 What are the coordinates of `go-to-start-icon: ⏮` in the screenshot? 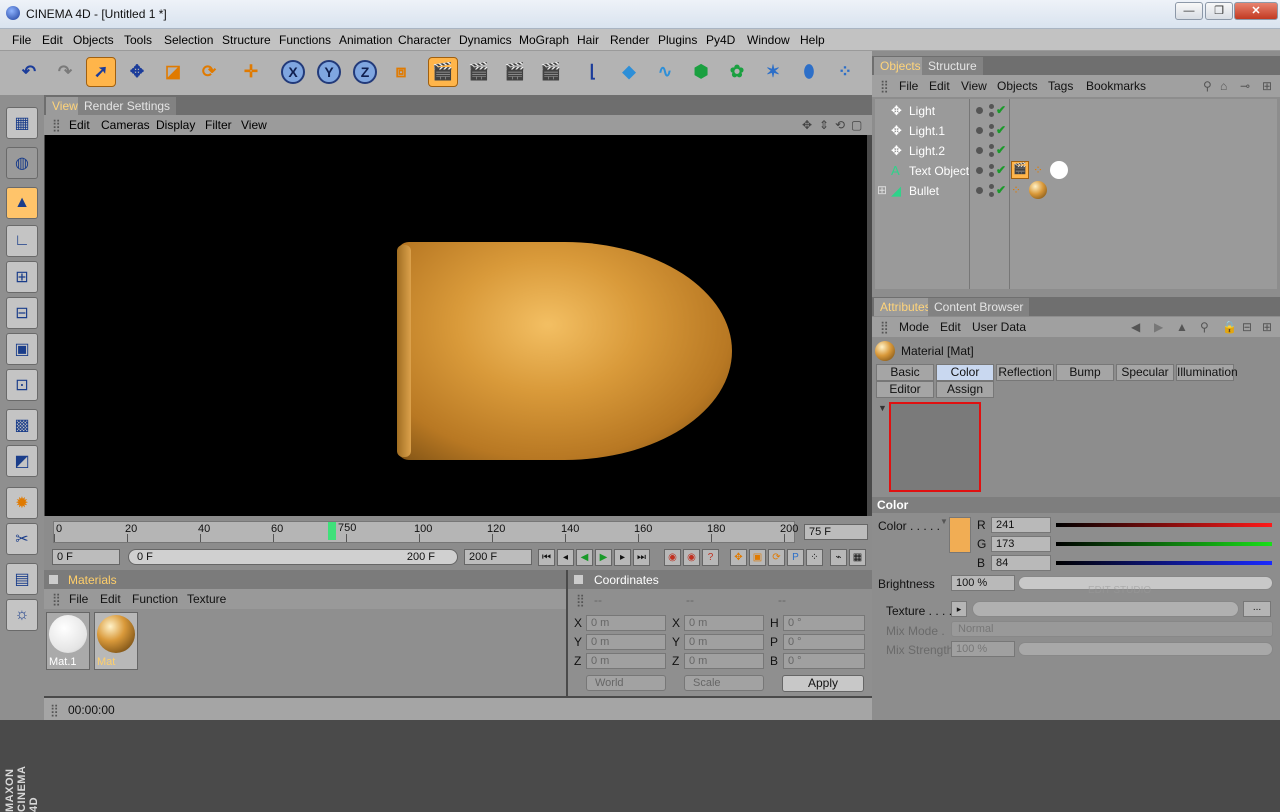 It's located at (546, 557).